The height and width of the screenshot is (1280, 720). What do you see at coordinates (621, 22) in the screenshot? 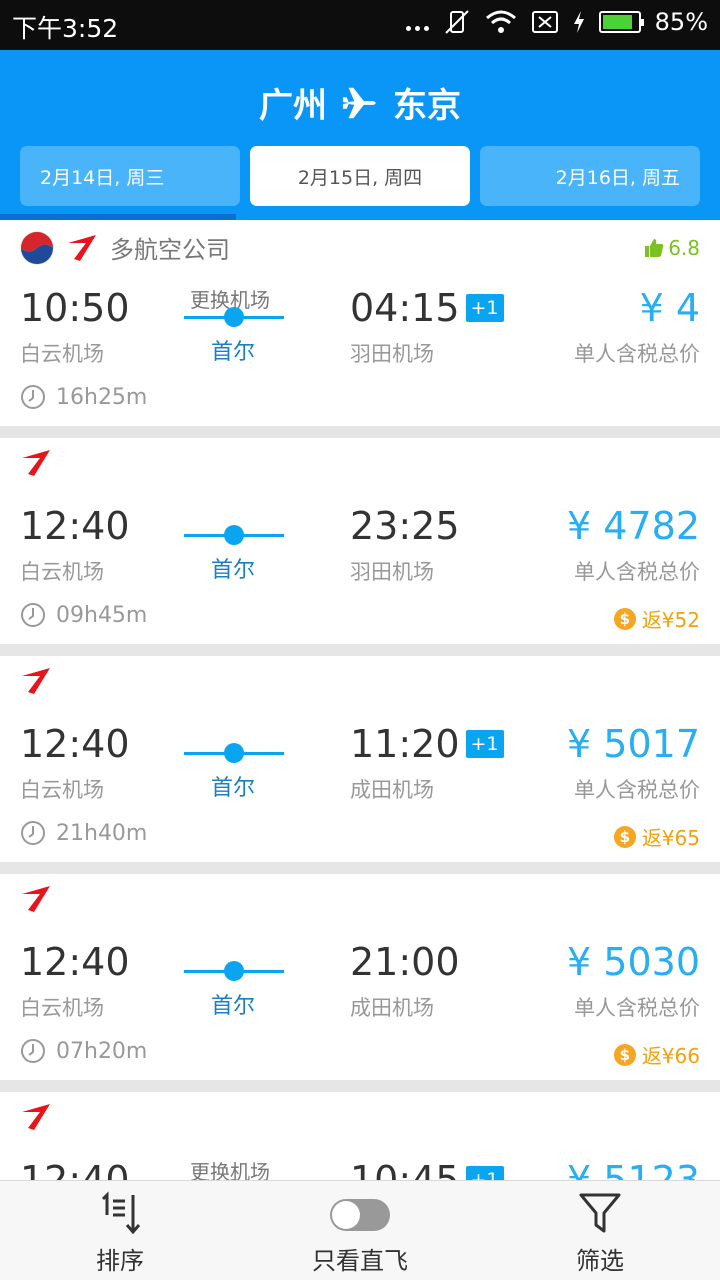
I see `battery-icon` at bounding box center [621, 22].